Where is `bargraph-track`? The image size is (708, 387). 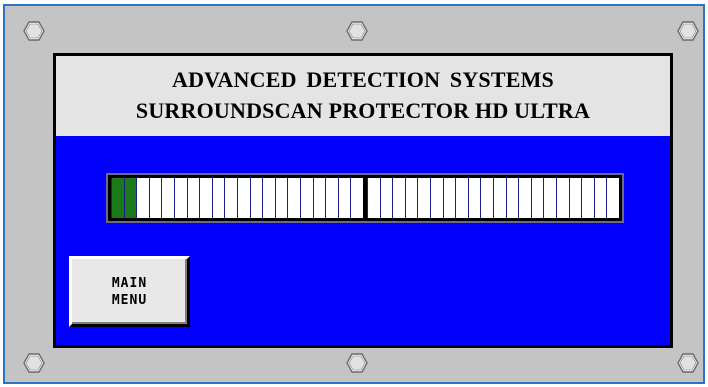 bargraph-track is located at coordinates (365, 198).